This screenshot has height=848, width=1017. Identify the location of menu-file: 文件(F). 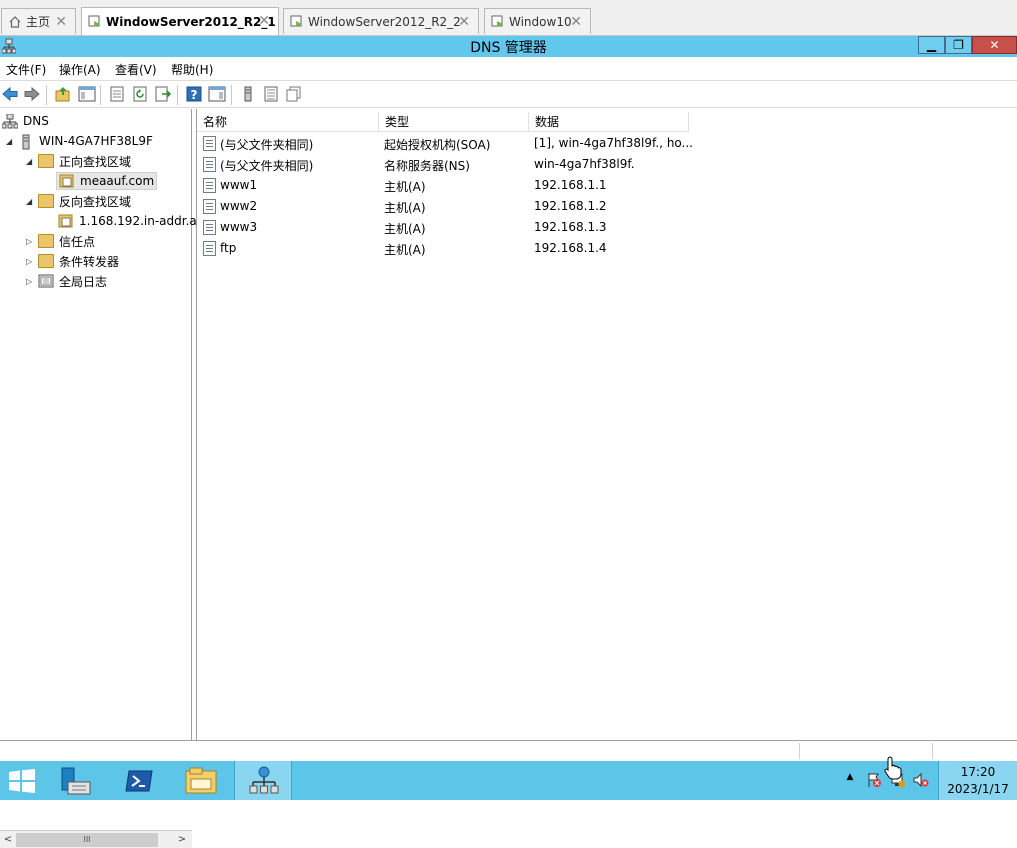
(26, 69).